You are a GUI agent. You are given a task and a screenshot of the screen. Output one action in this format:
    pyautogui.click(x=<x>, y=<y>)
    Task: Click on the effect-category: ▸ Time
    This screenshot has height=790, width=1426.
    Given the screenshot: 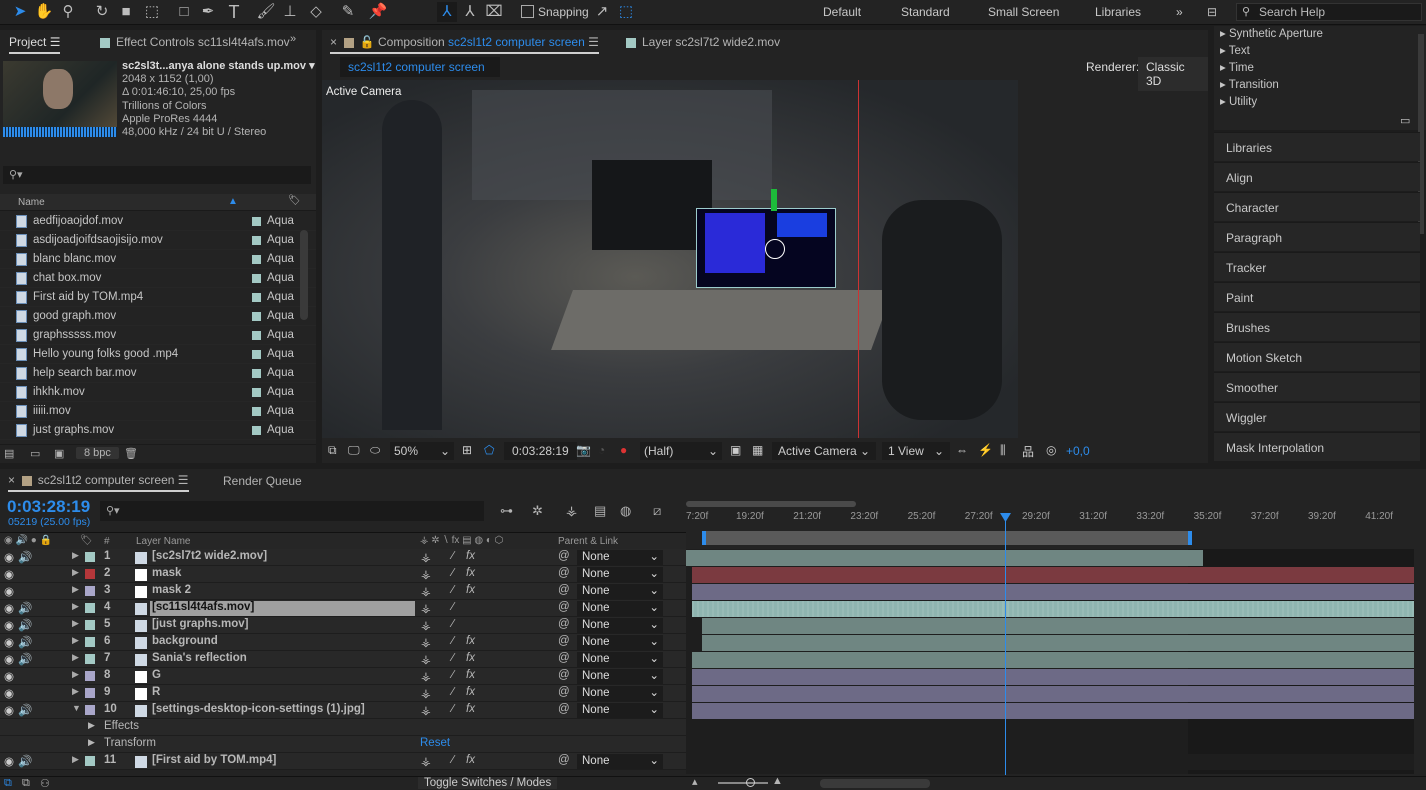 What is the action you would take?
    pyautogui.click(x=1323, y=68)
    